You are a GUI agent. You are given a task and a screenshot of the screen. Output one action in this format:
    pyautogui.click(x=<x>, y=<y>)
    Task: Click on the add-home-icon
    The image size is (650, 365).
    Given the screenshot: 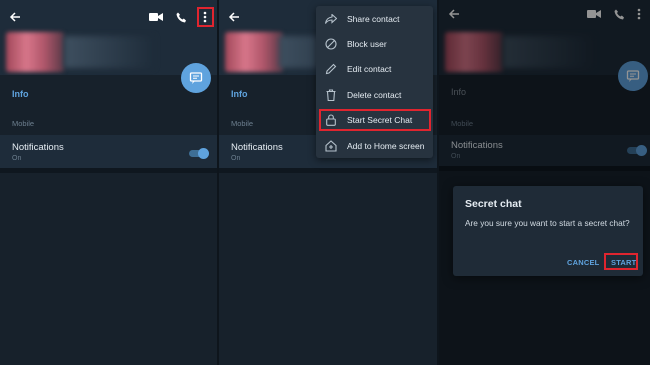 What is the action you would take?
    pyautogui.click(x=331, y=145)
    